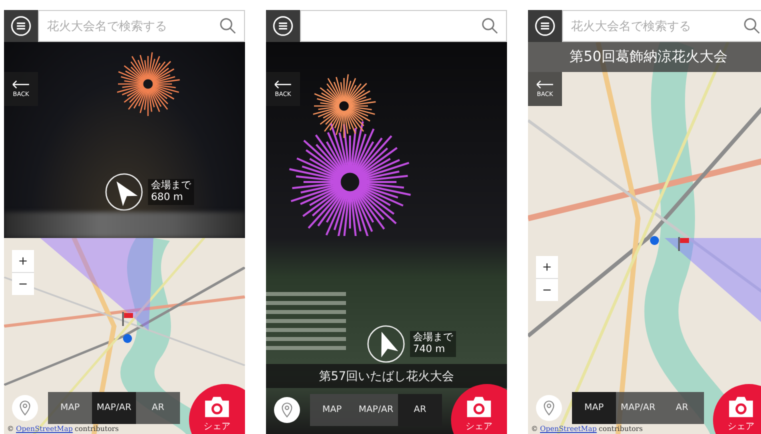  Describe the element at coordinates (148, 84) in the screenshot. I see `firework-drawing` at that location.